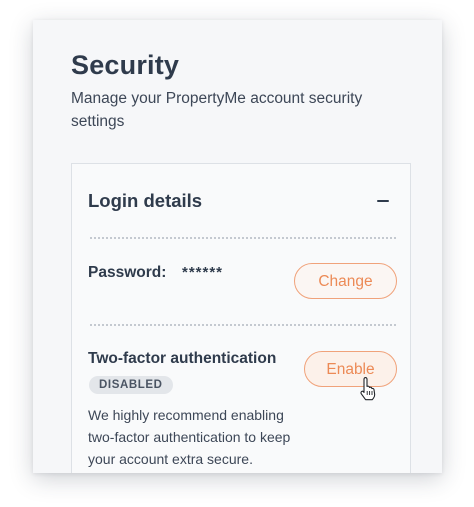  Describe the element at coordinates (127, 272) in the screenshot. I see `password-label: Password:` at that location.